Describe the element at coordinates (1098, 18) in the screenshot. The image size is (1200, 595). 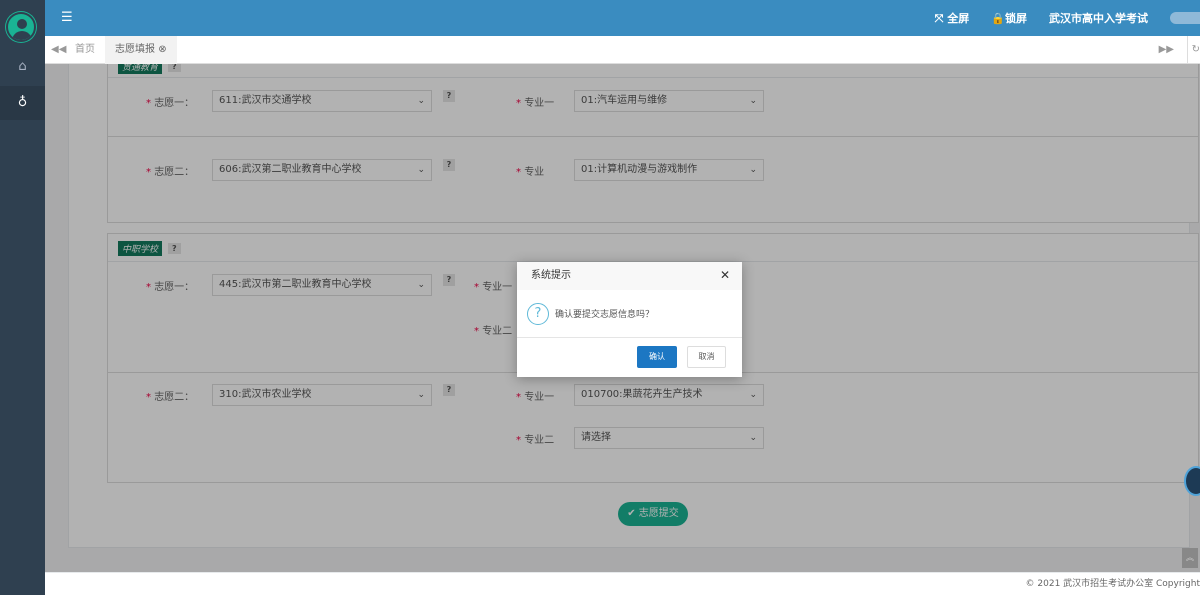
I see `site-title: 武汉市高中入学考试` at that location.